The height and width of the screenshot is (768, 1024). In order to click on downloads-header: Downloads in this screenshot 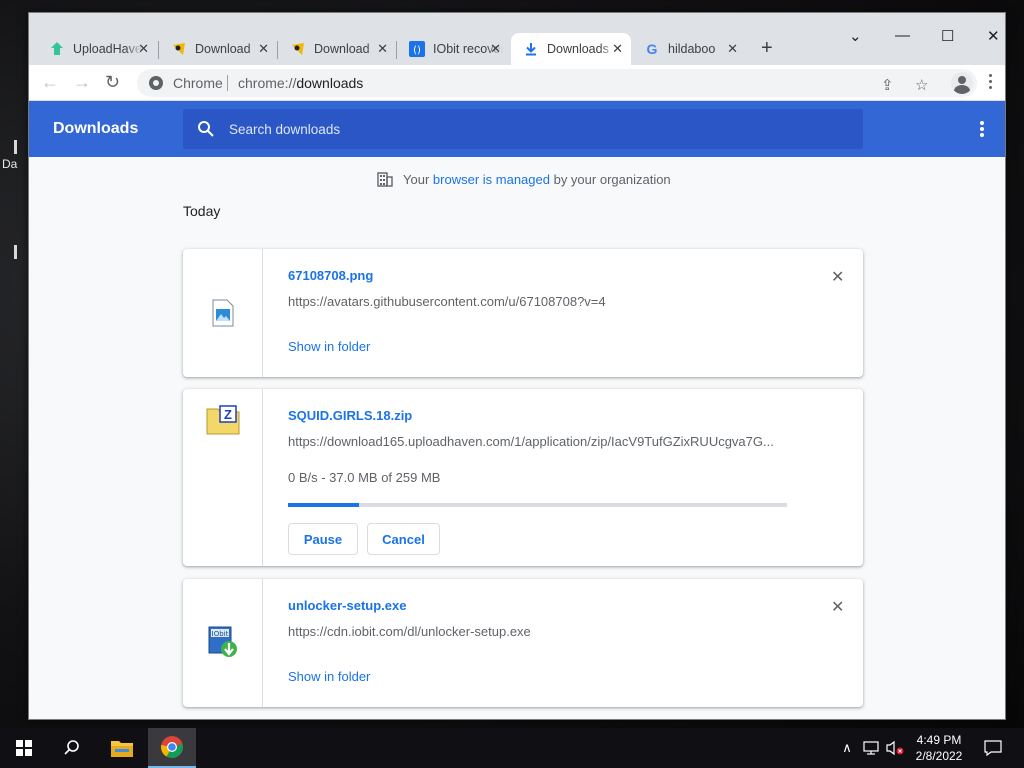, I will do `click(517, 129)`.